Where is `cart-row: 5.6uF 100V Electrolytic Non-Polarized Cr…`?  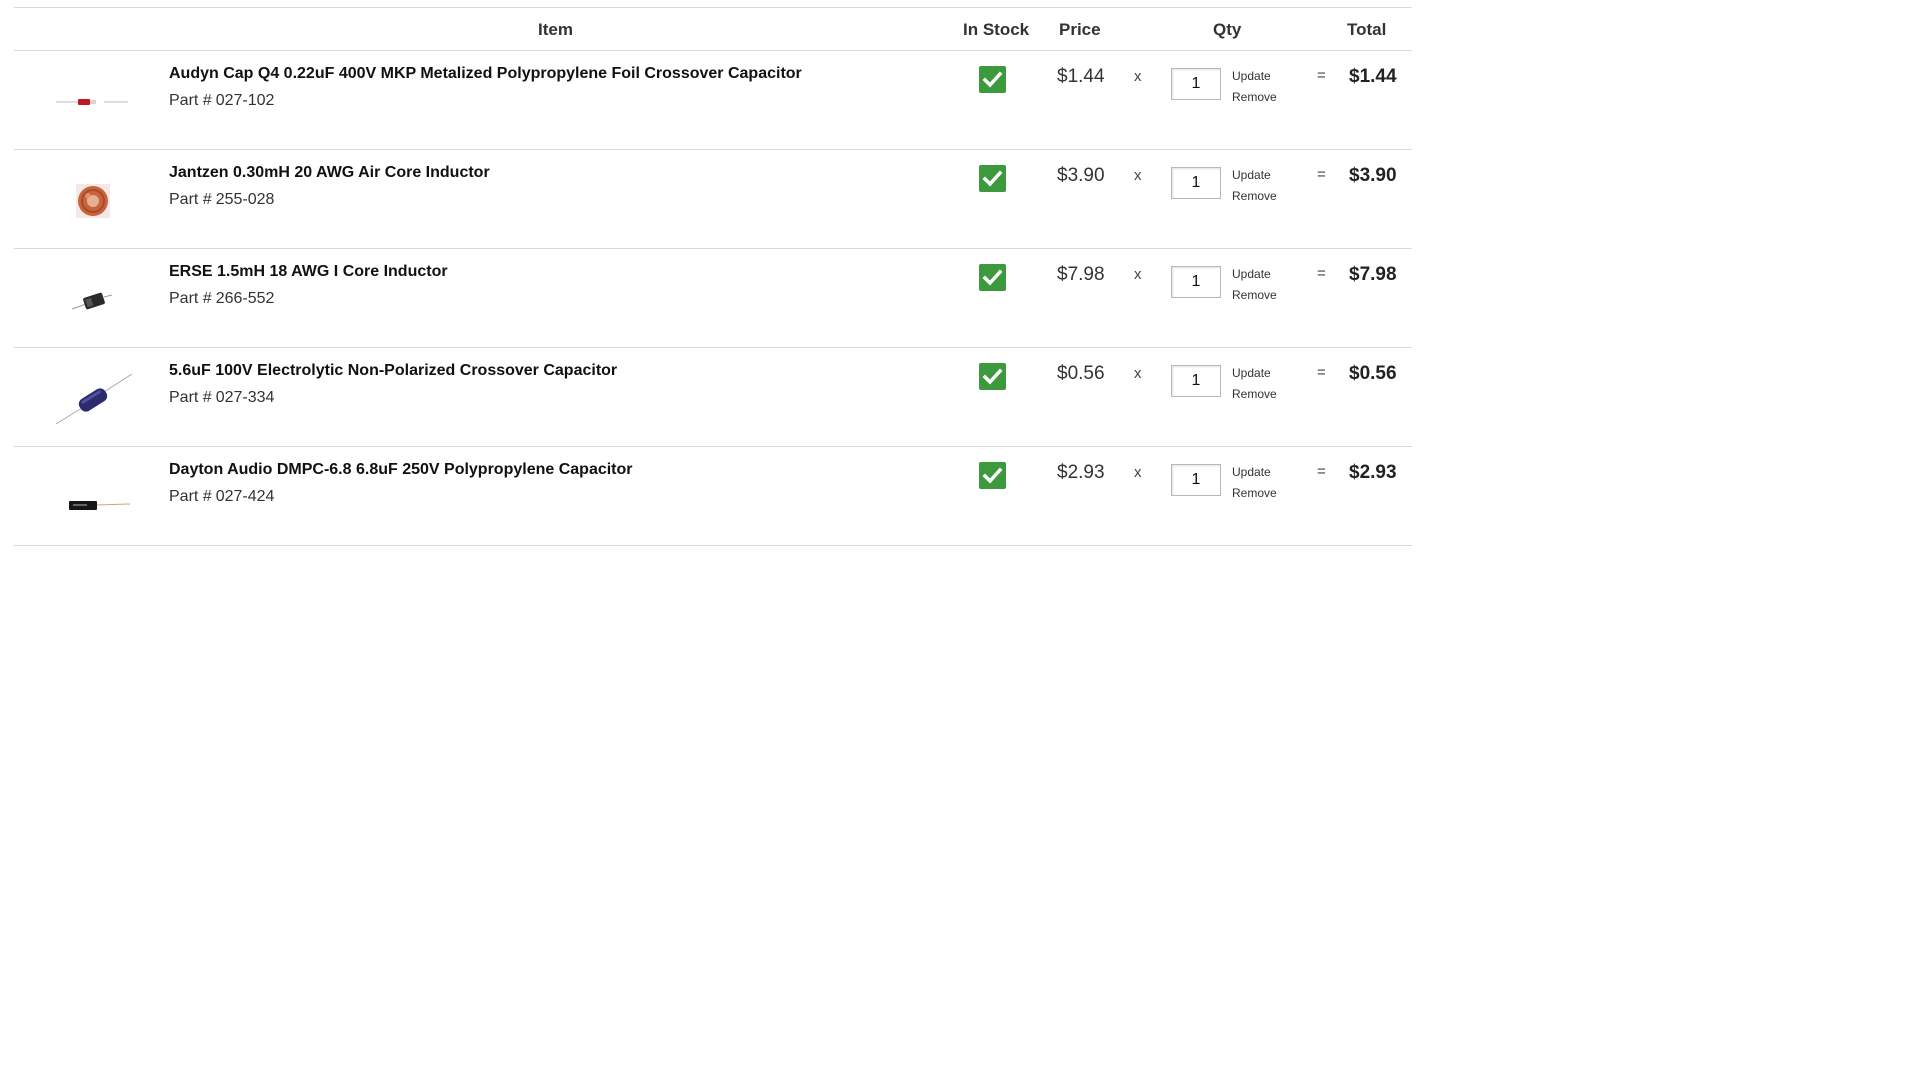 cart-row: 5.6uF 100V Electrolytic Non-Polarized Cr… is located at coordinates (713, 397).